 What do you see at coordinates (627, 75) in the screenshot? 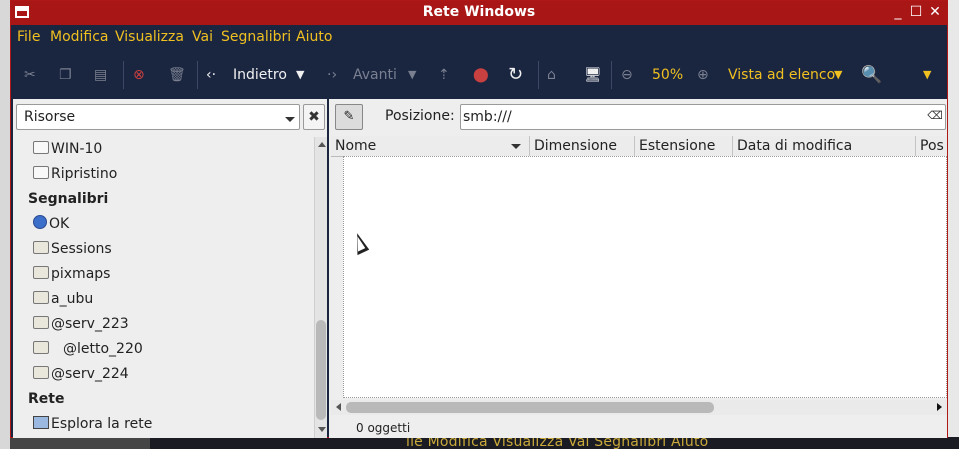
I see `zoom-out-icon: ⊖` at bounding box center [627, 75].